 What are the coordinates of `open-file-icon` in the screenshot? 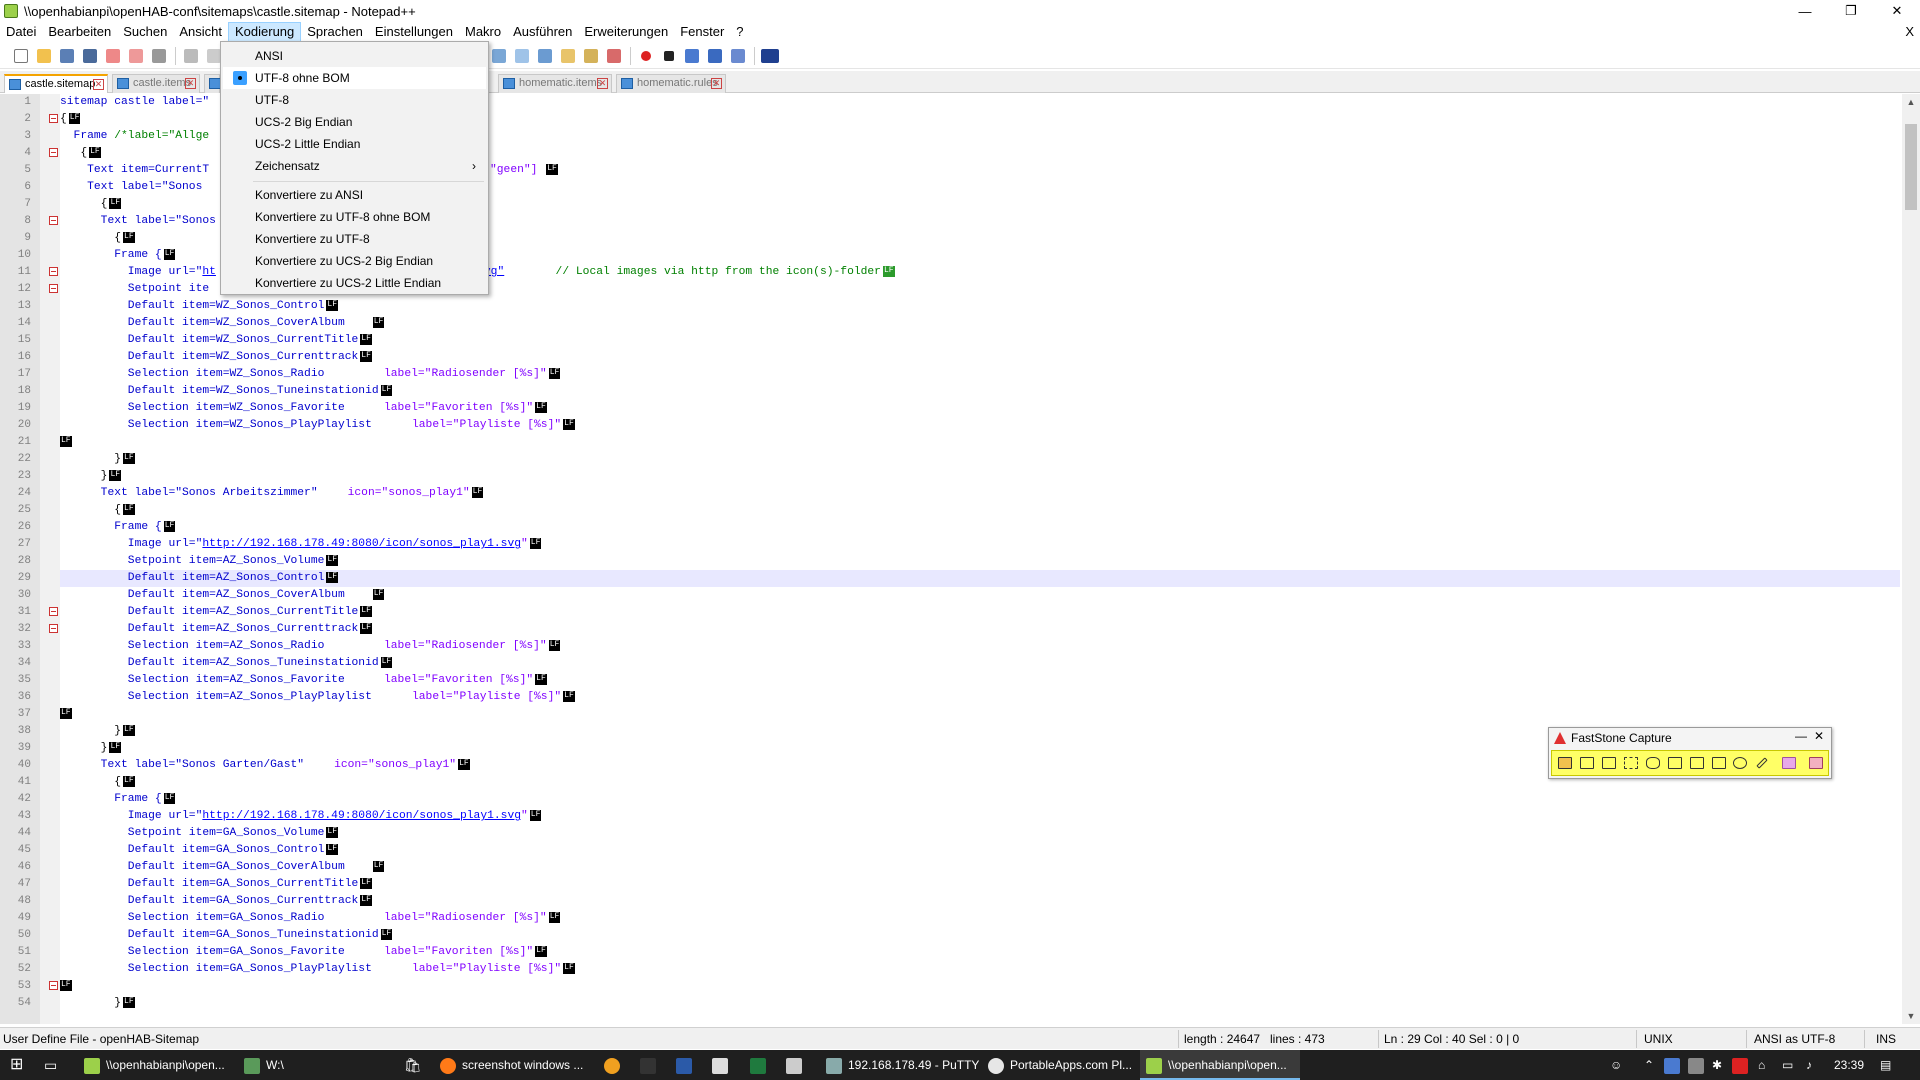 It's located at (44, 56).